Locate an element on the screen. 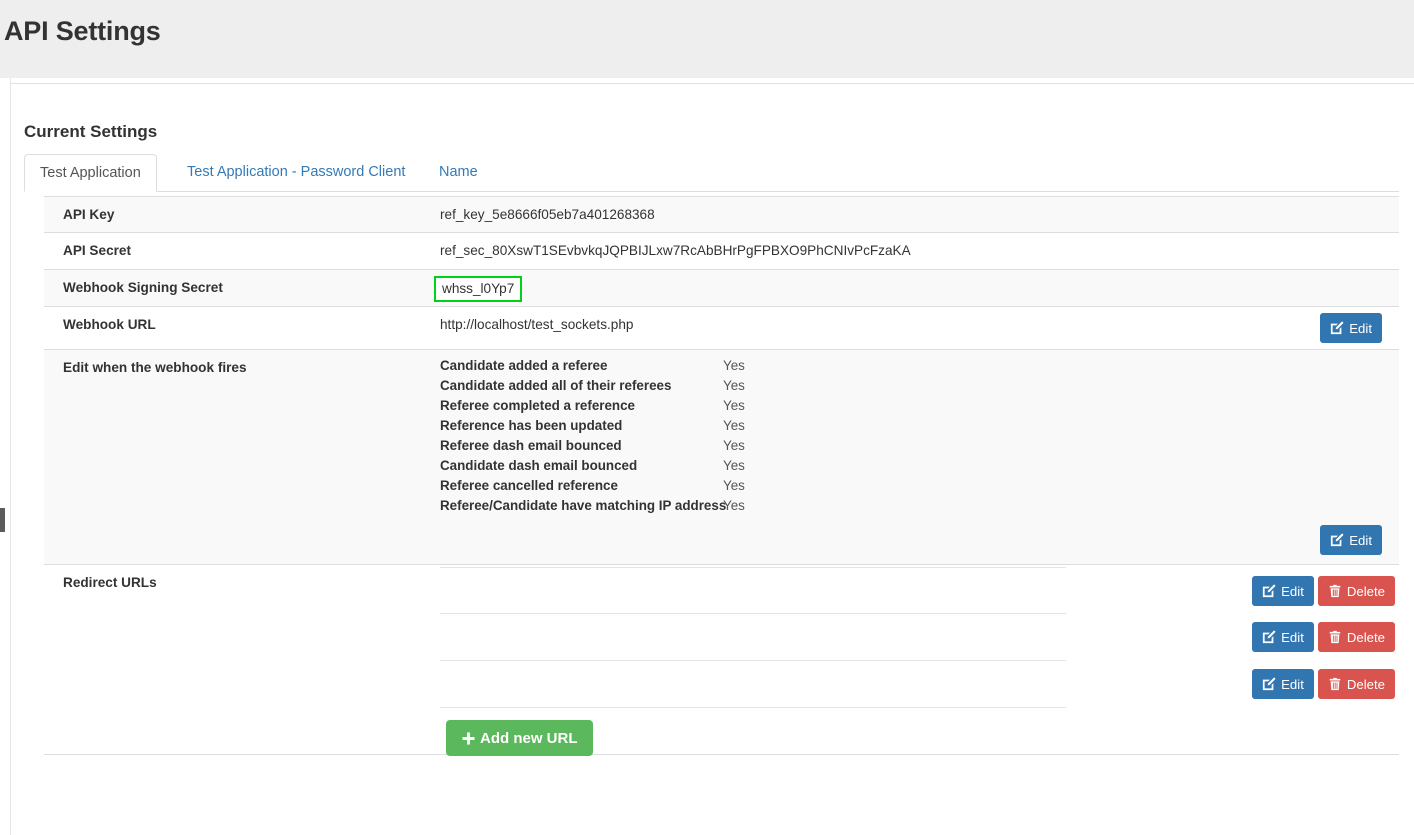 This screenshot has width=1414, height=835. tab-test-application: Test Application is located at coordinates (90, 173).